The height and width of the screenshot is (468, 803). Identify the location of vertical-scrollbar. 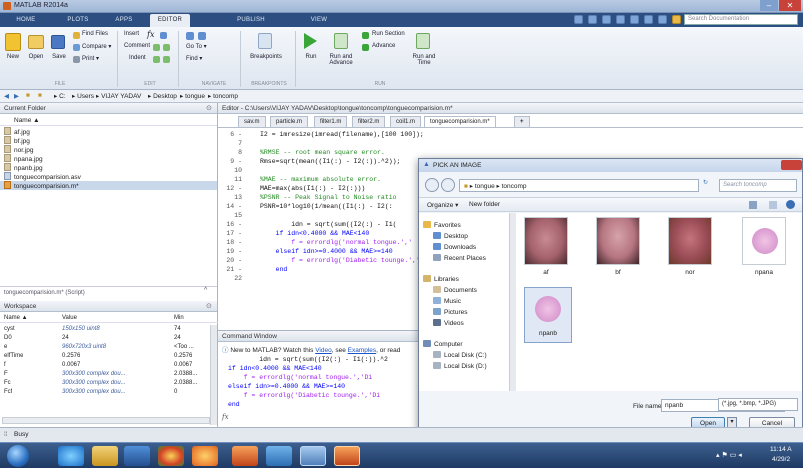
(213, 375).